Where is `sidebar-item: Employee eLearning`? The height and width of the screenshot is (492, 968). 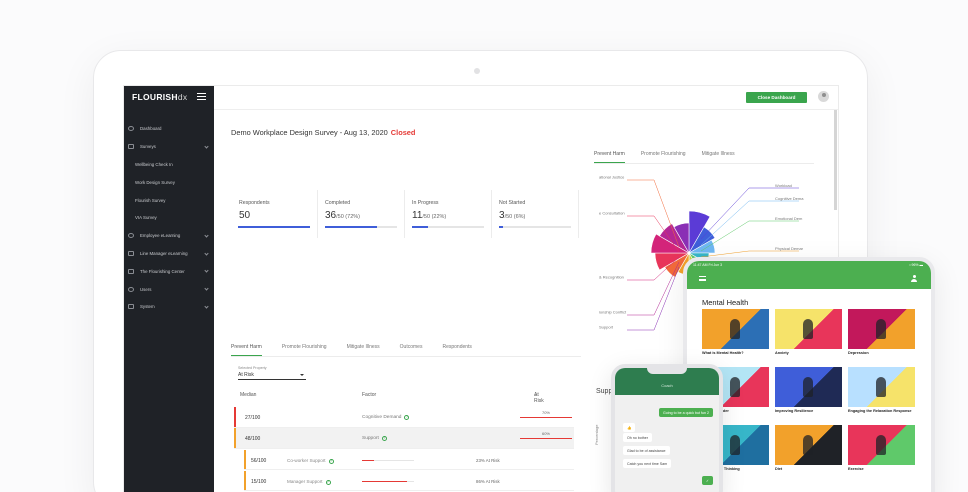 sidebar-item: Employee eLearning is located at coordinates (169, 236).